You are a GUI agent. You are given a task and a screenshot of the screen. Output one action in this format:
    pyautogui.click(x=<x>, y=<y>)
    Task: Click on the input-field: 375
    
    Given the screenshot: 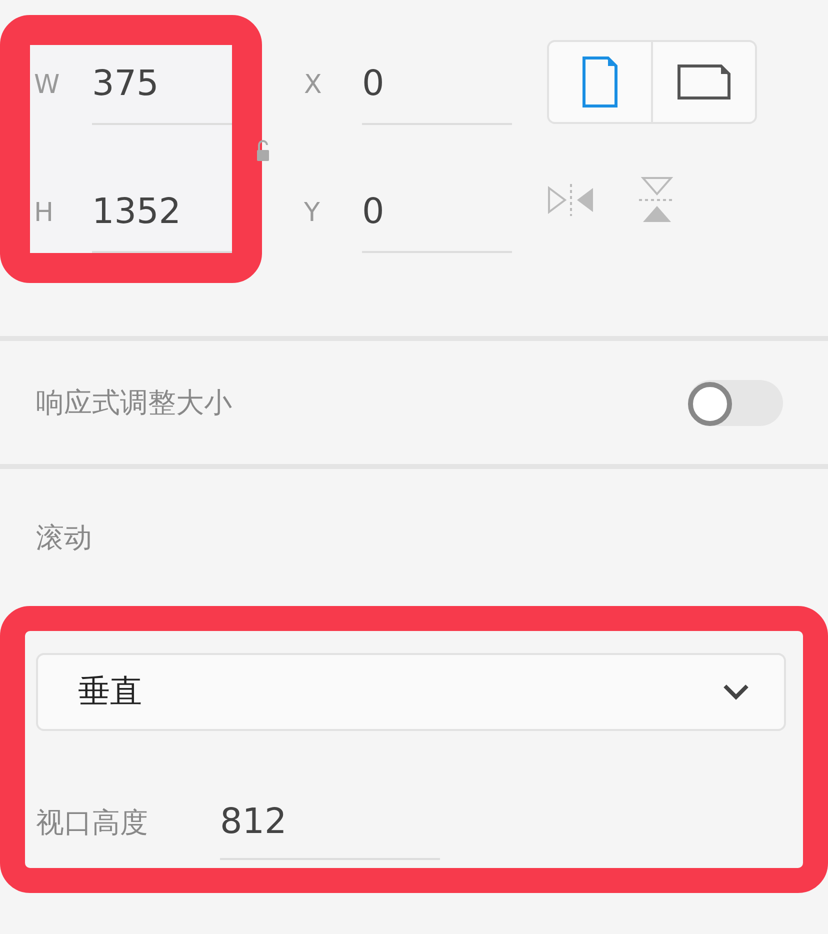 What is the action you would take?
    pyautogui.click(x=162, y=85)
    